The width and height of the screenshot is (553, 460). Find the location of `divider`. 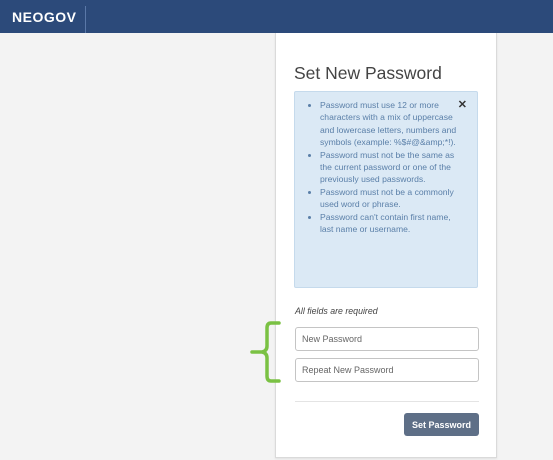

divider is located at coordinates (387, 401).